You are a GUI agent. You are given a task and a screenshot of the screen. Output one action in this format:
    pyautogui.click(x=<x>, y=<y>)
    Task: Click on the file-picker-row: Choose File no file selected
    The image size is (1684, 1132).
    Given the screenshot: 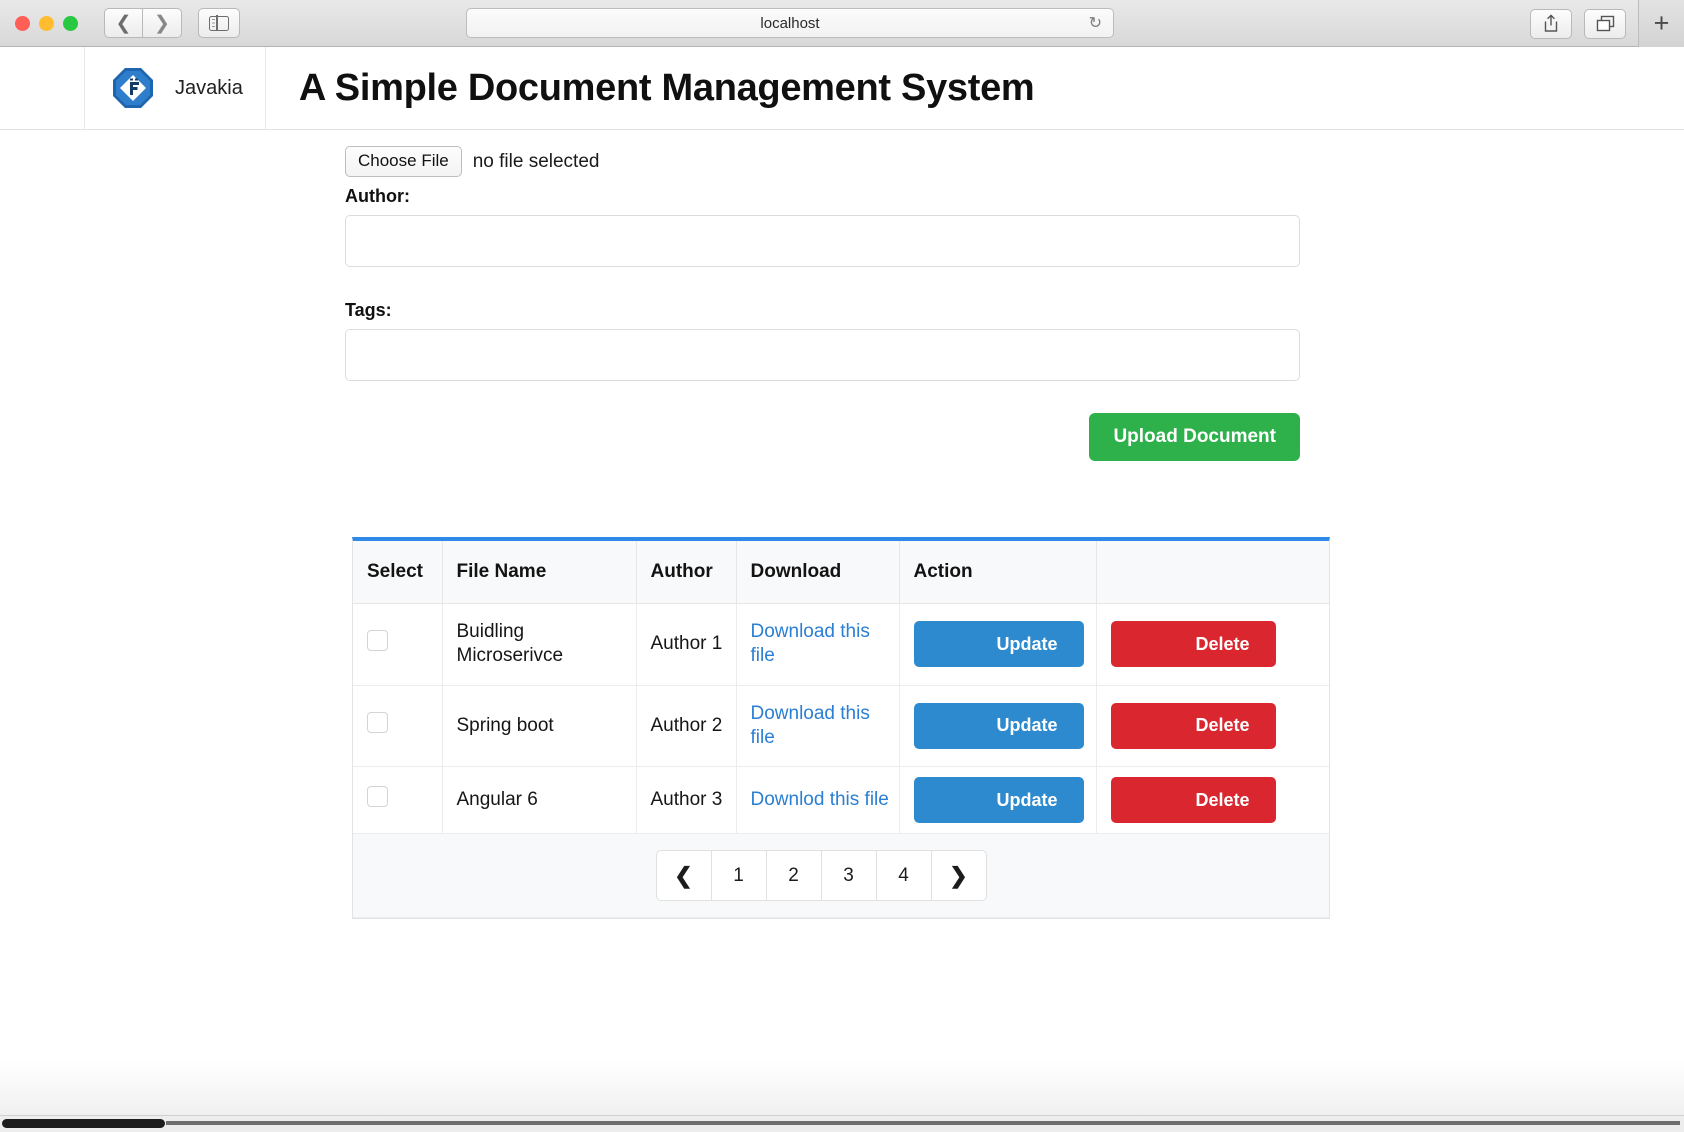 What is the action you would take?
    pyautogui.click(x=822, y=161)
    